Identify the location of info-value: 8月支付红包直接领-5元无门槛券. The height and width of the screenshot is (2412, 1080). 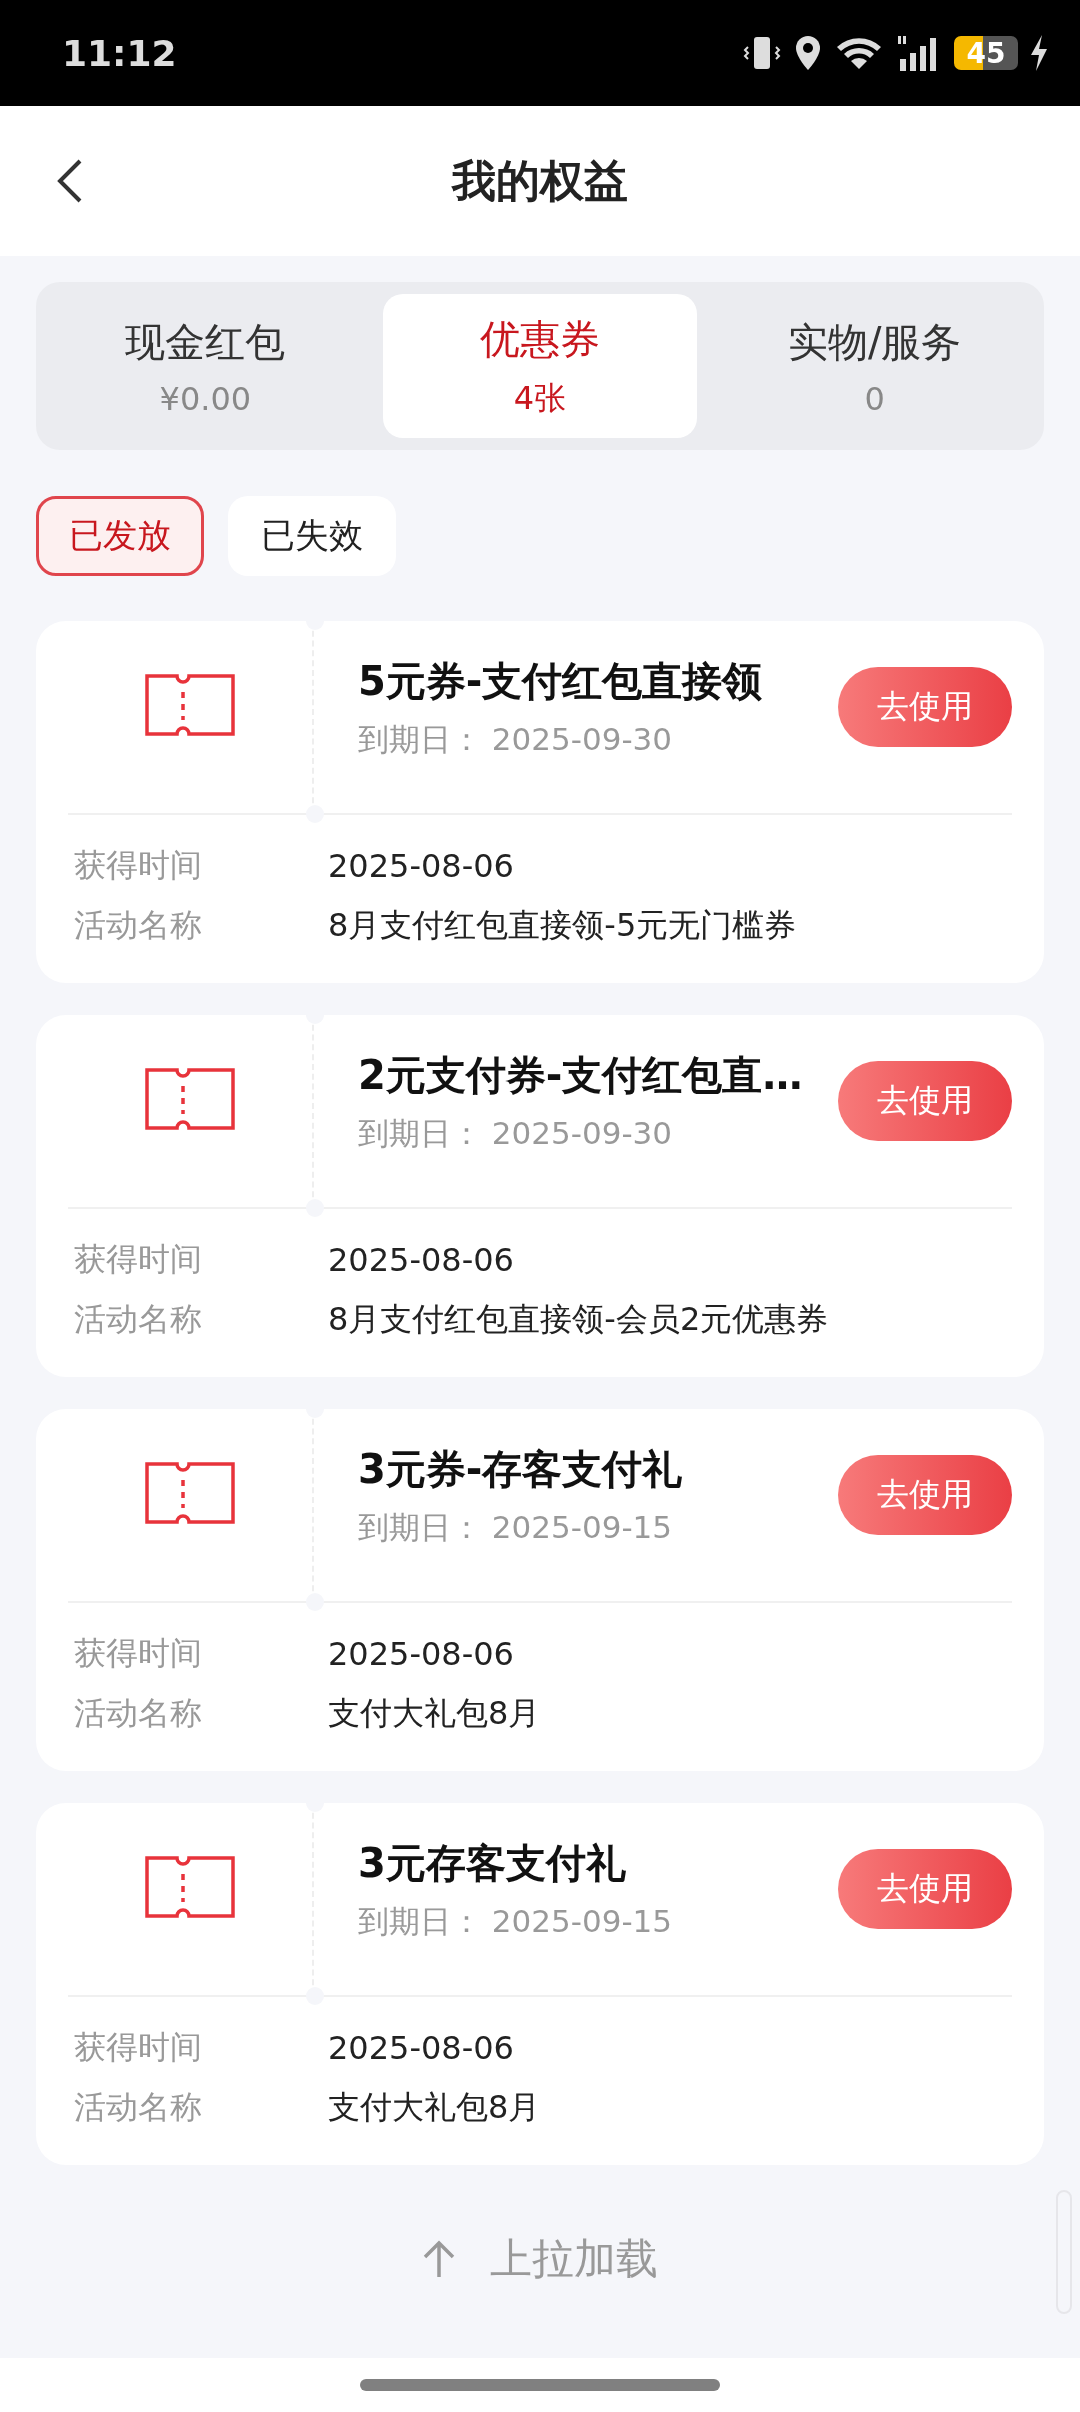
(562, 925).